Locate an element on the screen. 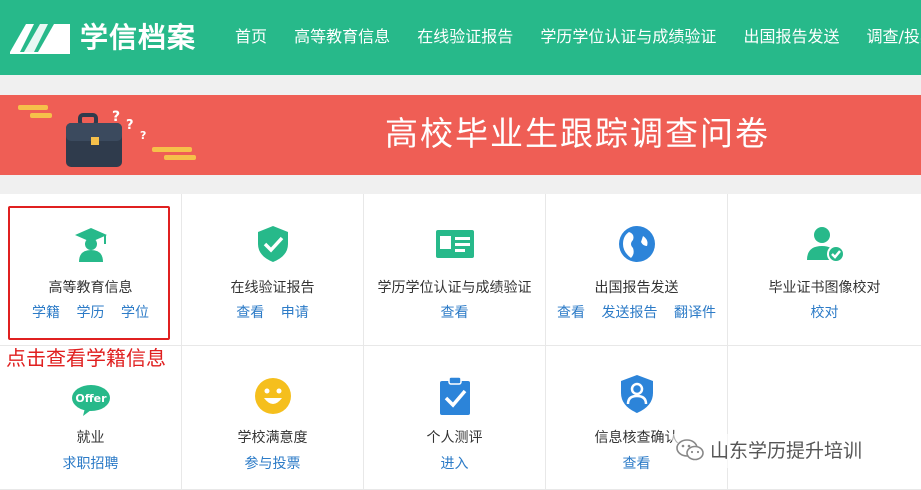  user-shield-icon is located at coordinates (636, 394).